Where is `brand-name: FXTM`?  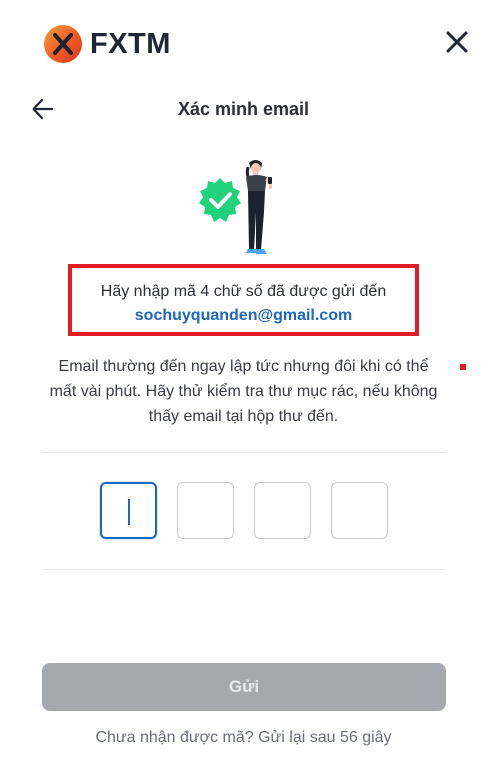 brand-name: FXTM is located at coordinates (130, 43).